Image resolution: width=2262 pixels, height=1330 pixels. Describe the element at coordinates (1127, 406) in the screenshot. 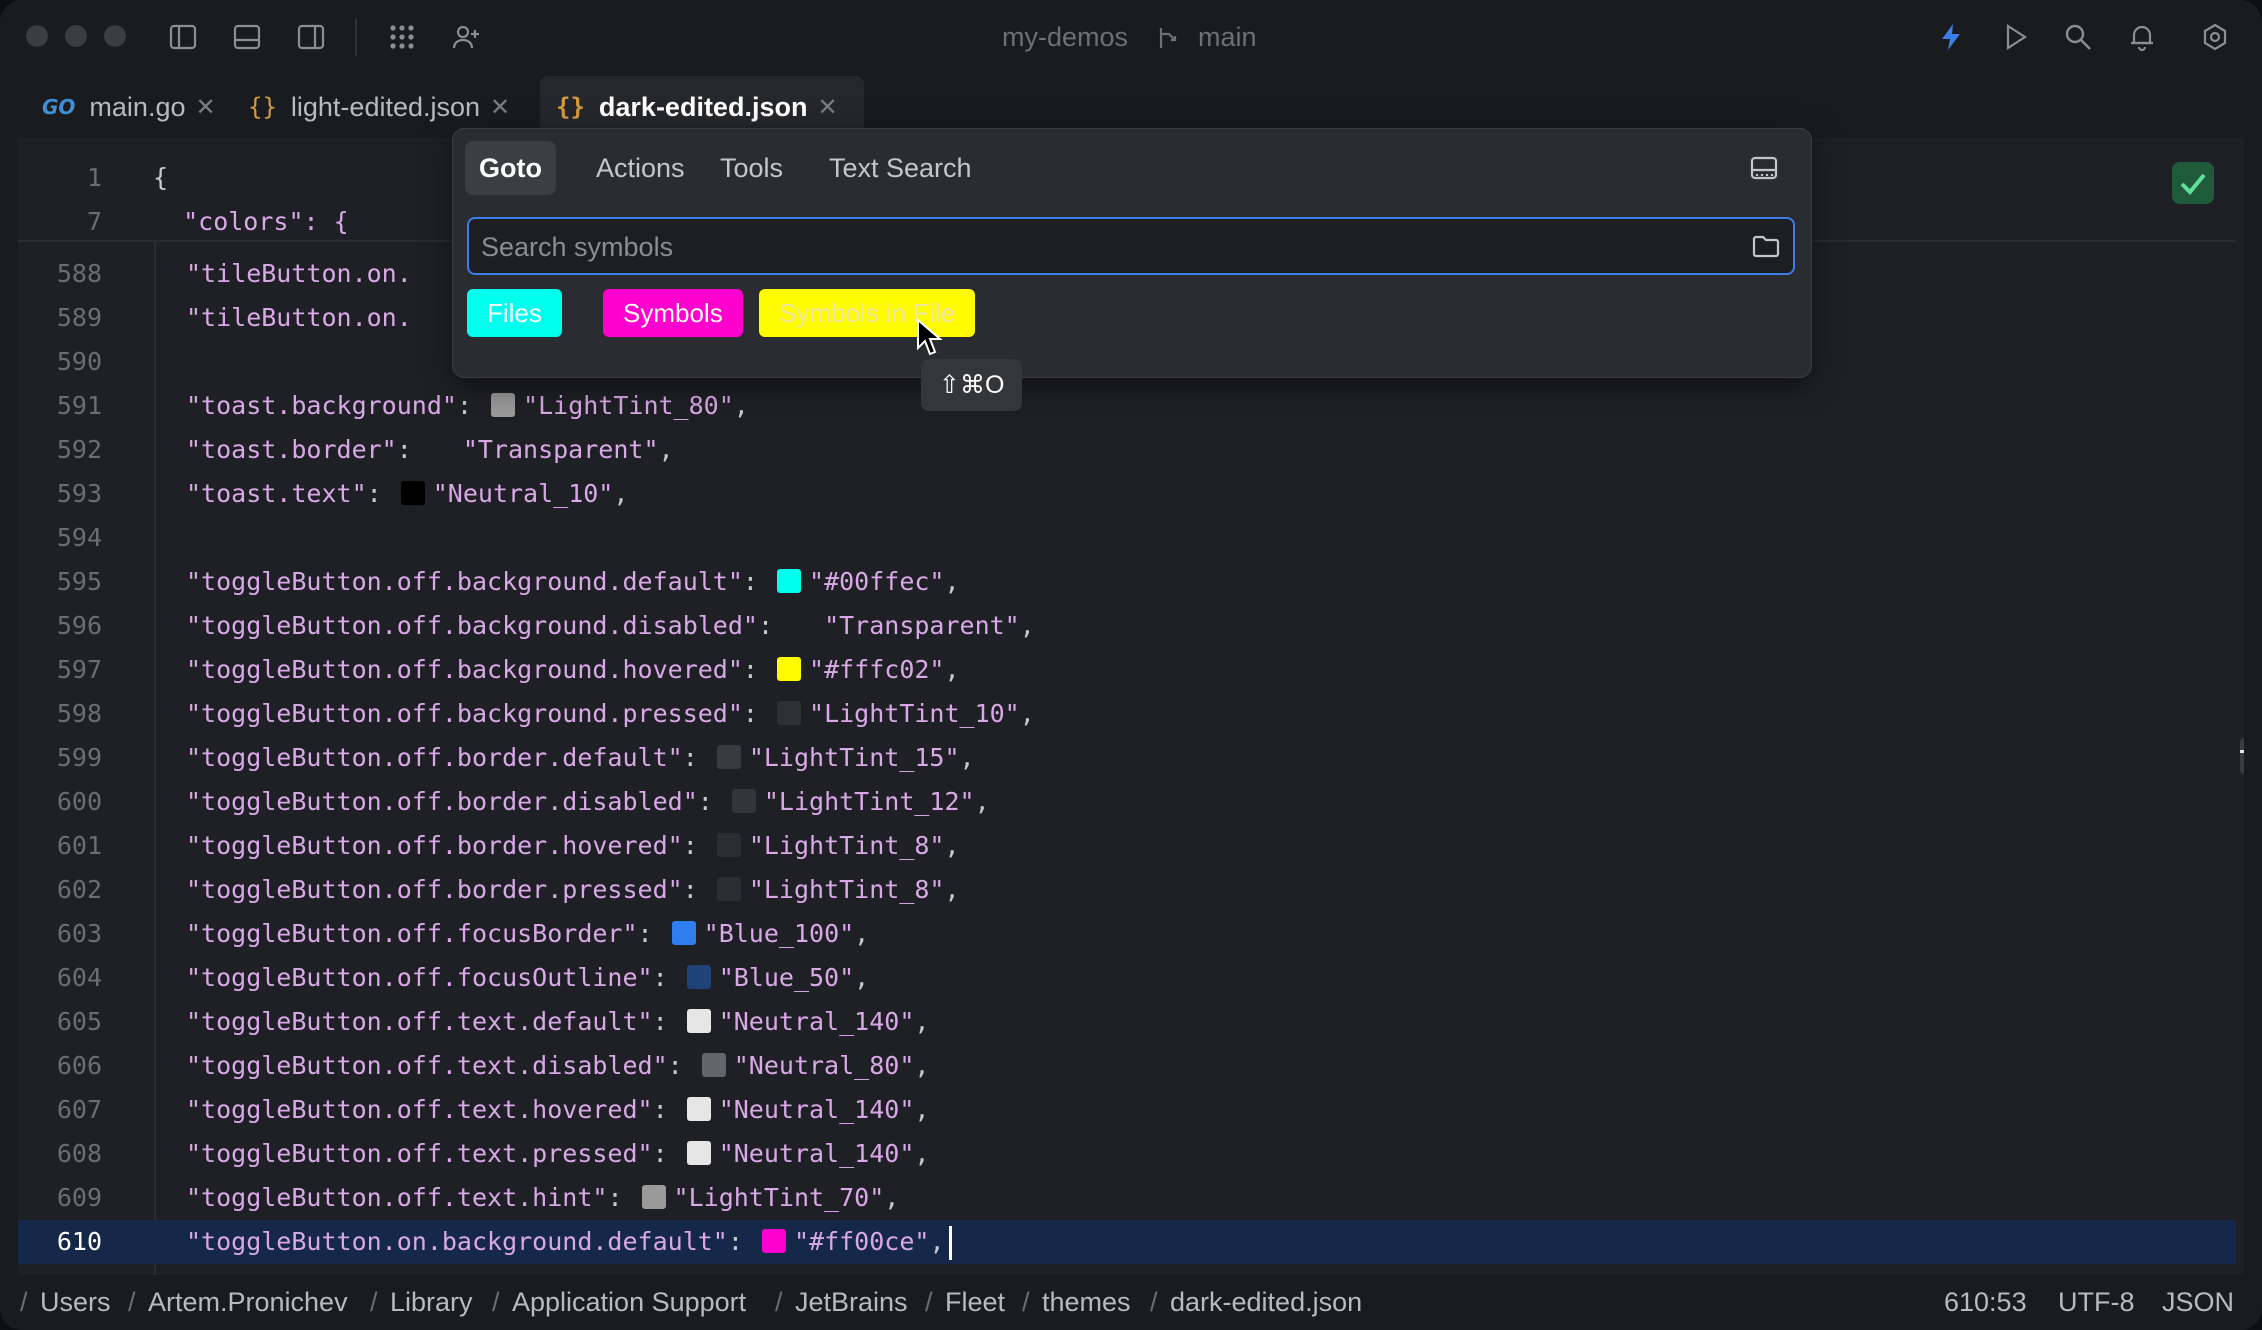

I see `code-line: 591 "toast.background": "LightTint_80",` at that location.